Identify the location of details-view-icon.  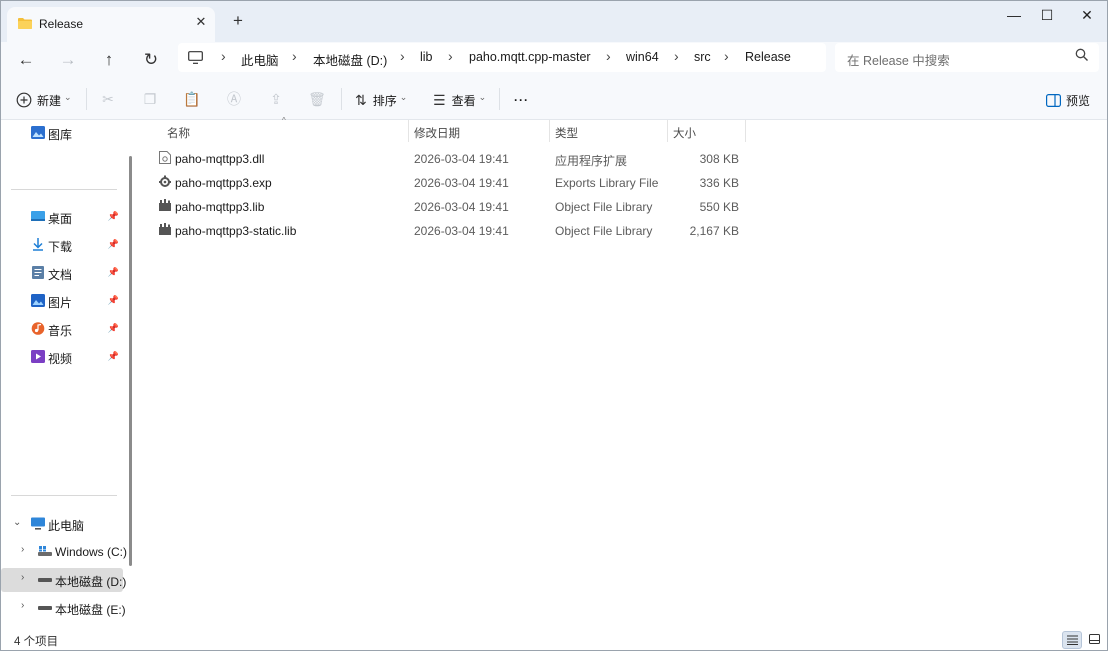
(1072, 640).